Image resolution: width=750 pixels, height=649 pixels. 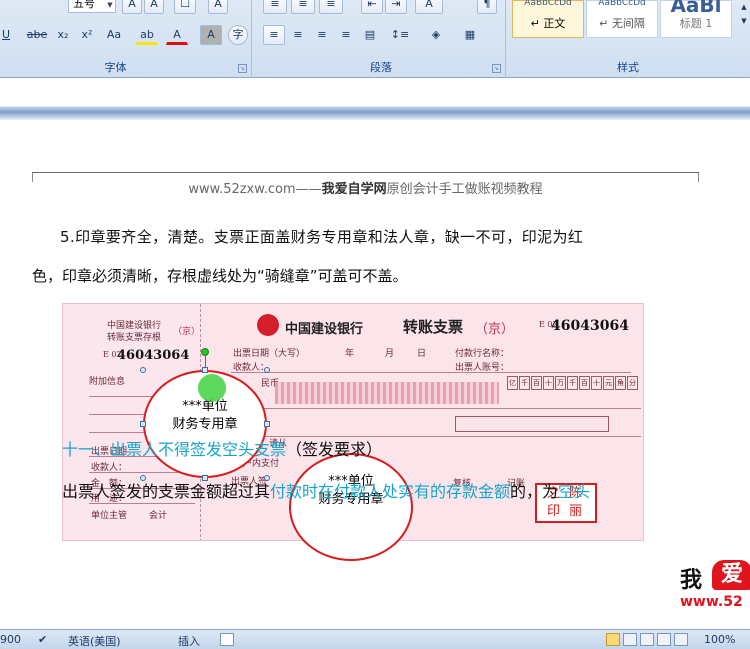 What do you see at coordinates (560, 383) in the screenshot?
I see `digit-box-5: 万` at bounding box center [560, 383].